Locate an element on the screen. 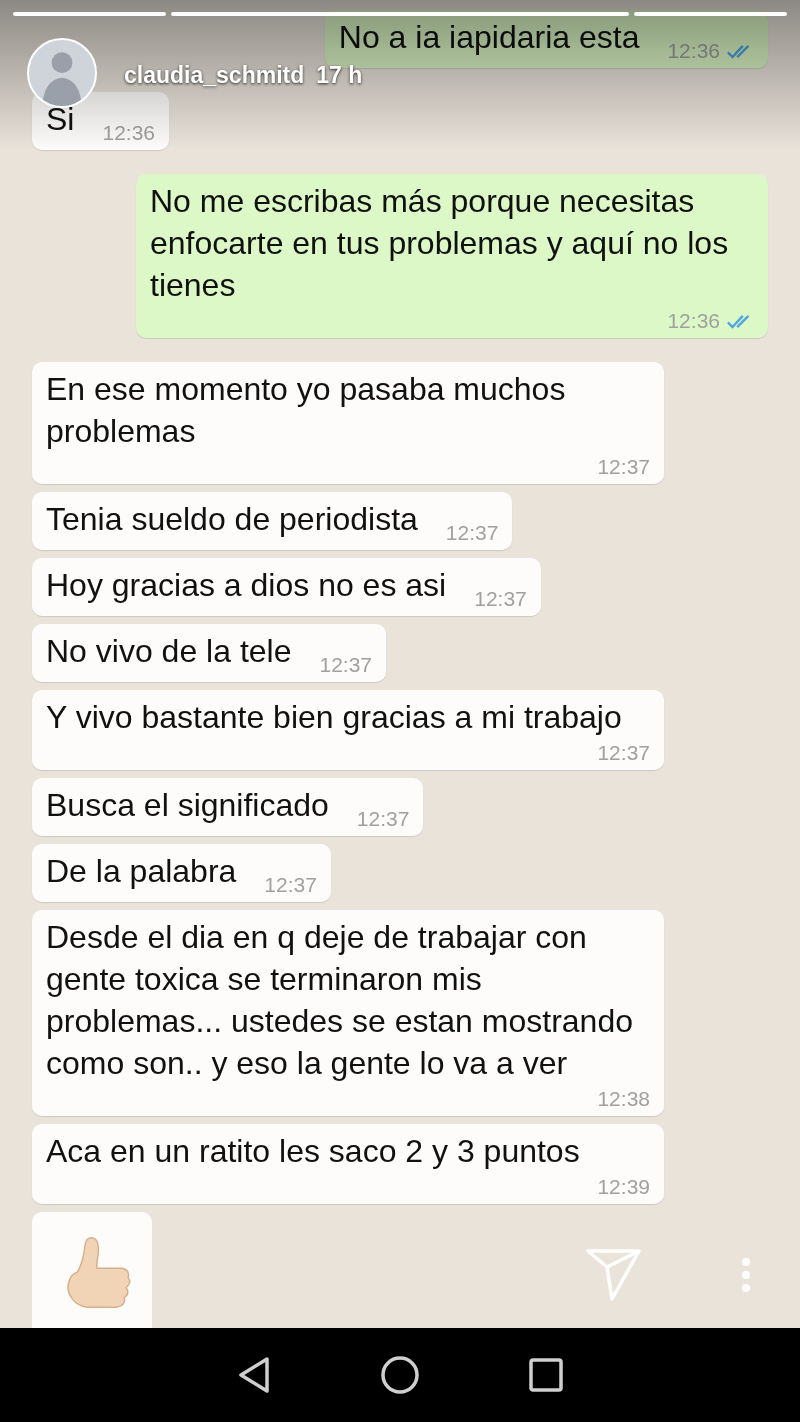 The width and height of the screenshot is (800, 1422). message-text: Aca en un ratito les saco 2 y 3 puntos is located at coordinates (313, 1151).